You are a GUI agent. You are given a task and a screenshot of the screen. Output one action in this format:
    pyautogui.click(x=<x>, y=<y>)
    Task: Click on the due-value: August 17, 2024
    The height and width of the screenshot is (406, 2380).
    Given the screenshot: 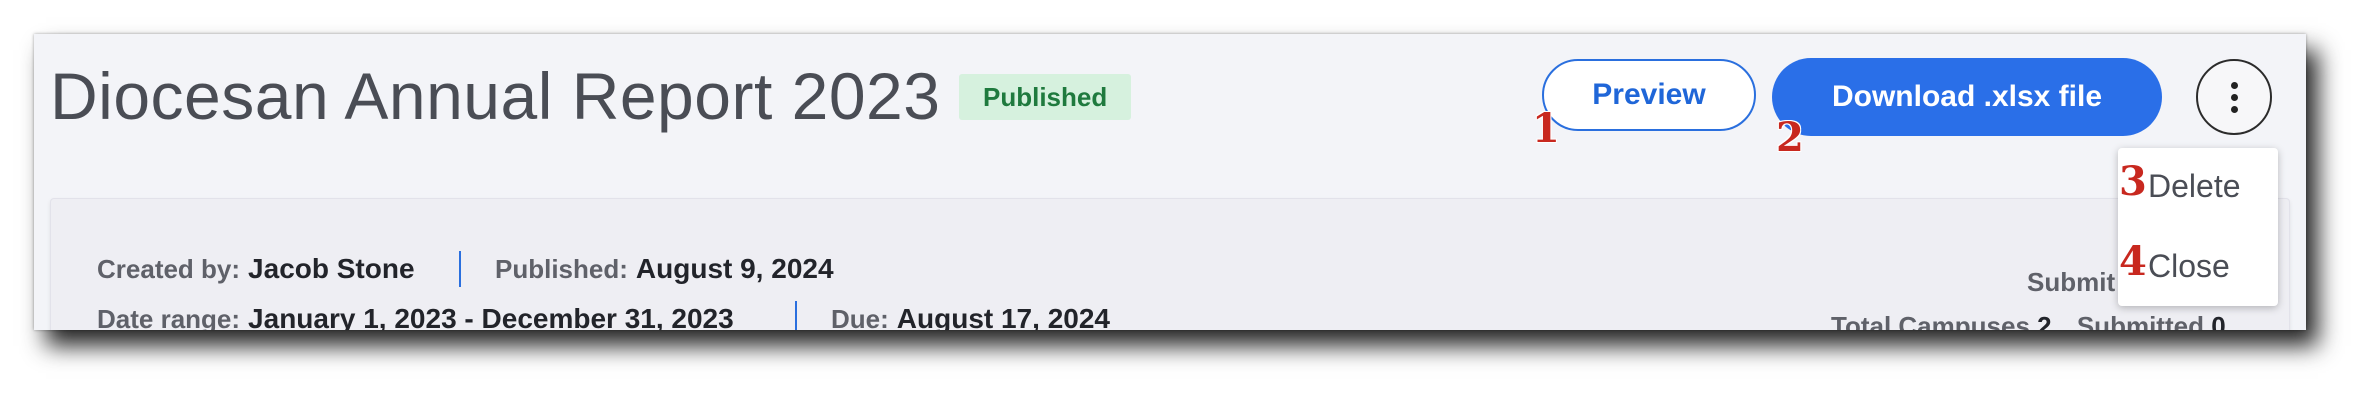 What is the action you would take?
    pyautogui.click(x=1003, y=316)
    